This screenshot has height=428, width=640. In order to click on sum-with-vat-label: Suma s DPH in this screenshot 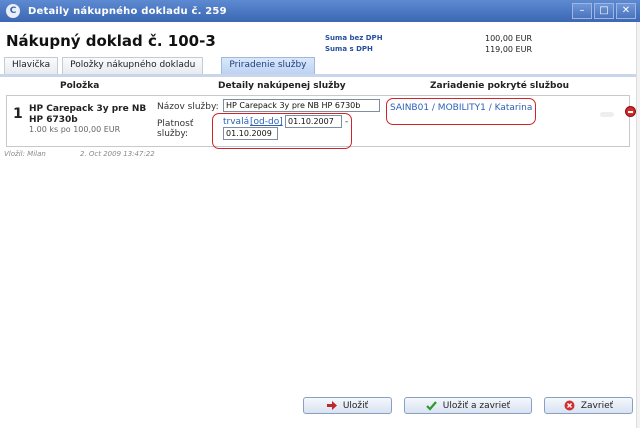, I will do `click(349, 49)`.